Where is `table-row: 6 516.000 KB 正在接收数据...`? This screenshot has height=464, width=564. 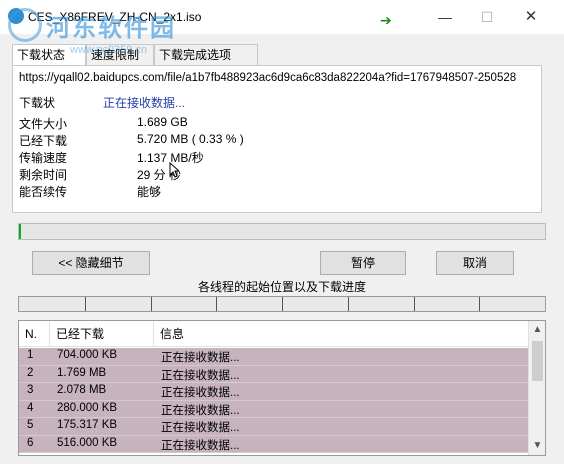 table-row: 6 516.000 KB 正在接收数据... is located at coordinates (274, 444).